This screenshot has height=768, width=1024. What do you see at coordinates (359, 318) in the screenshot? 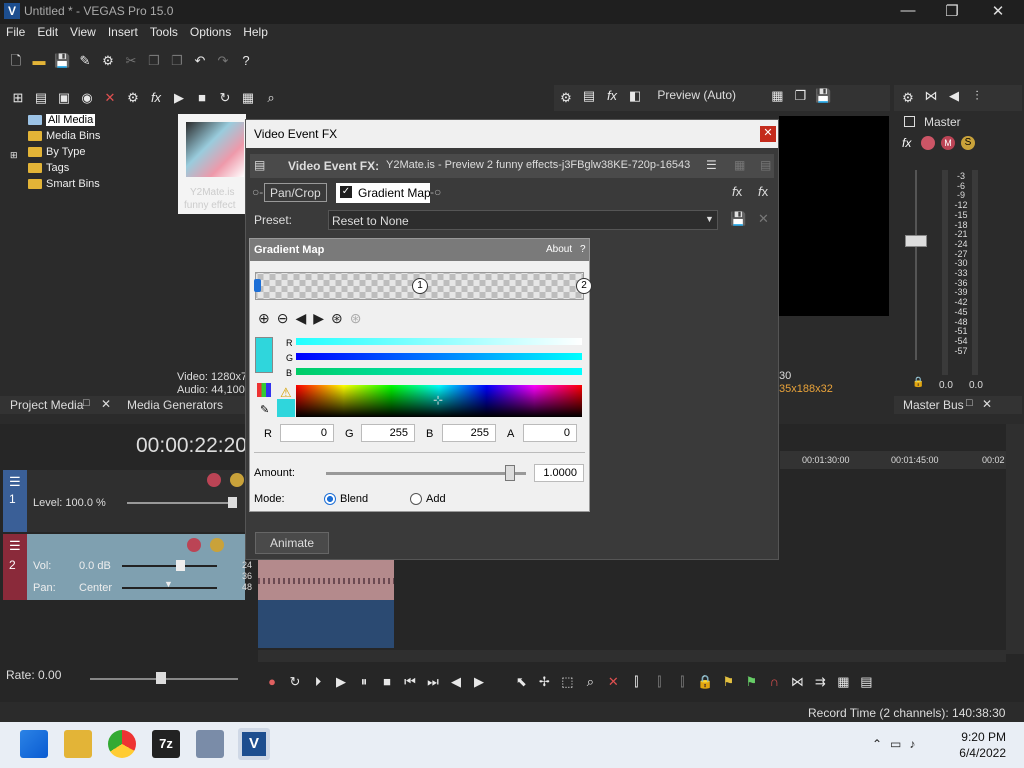
I see `reset-stops-icon: ⊛` at bounding box center [359, 318].